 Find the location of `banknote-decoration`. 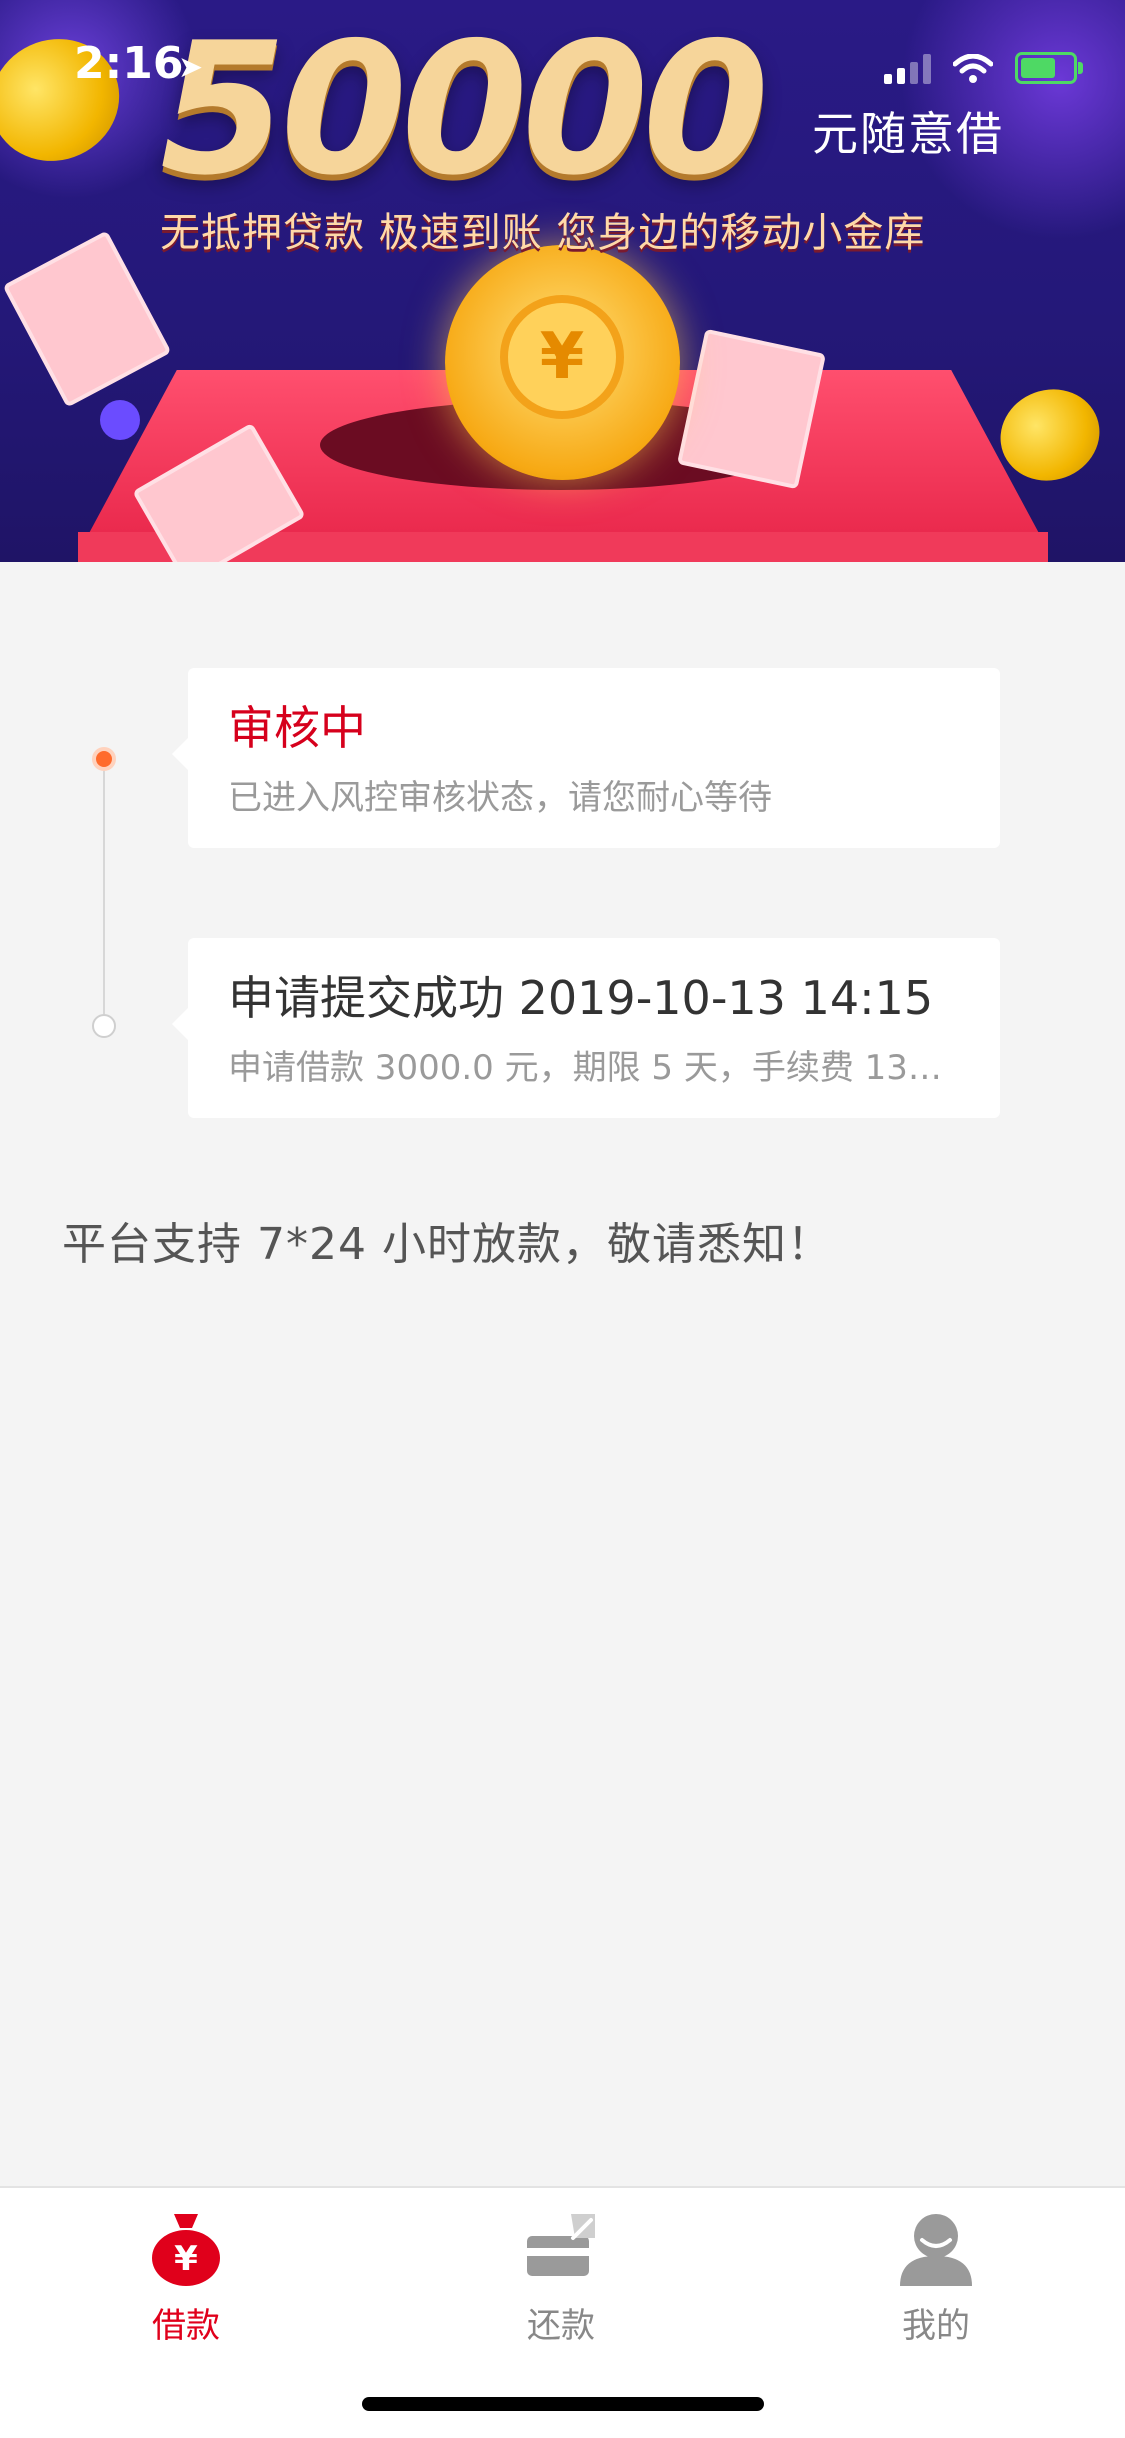

banknote-decoration is located at coordinates (87, 319).